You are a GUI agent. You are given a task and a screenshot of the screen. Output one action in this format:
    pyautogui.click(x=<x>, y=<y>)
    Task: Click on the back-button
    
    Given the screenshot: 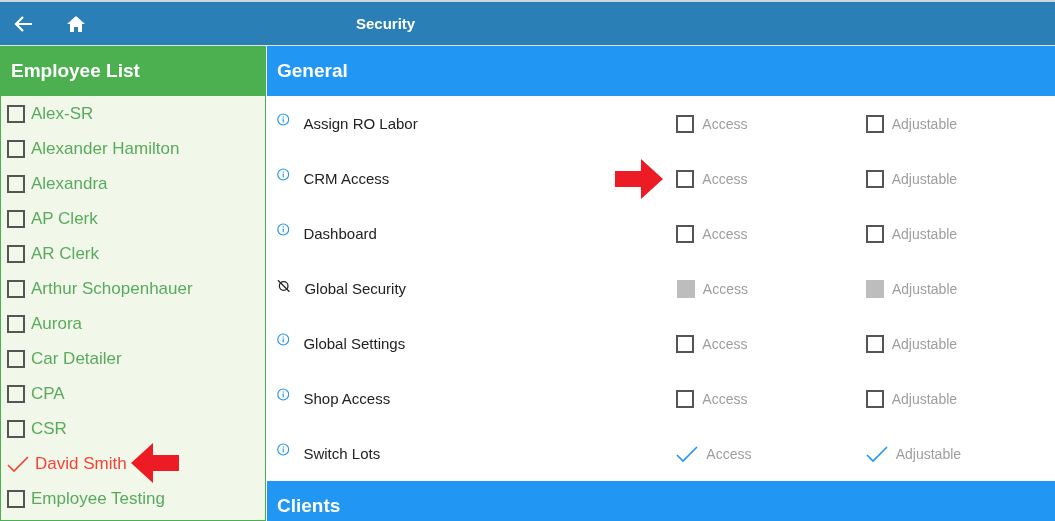 What is the action you would take?
    pyautogui.click(x=24, y=23)
    